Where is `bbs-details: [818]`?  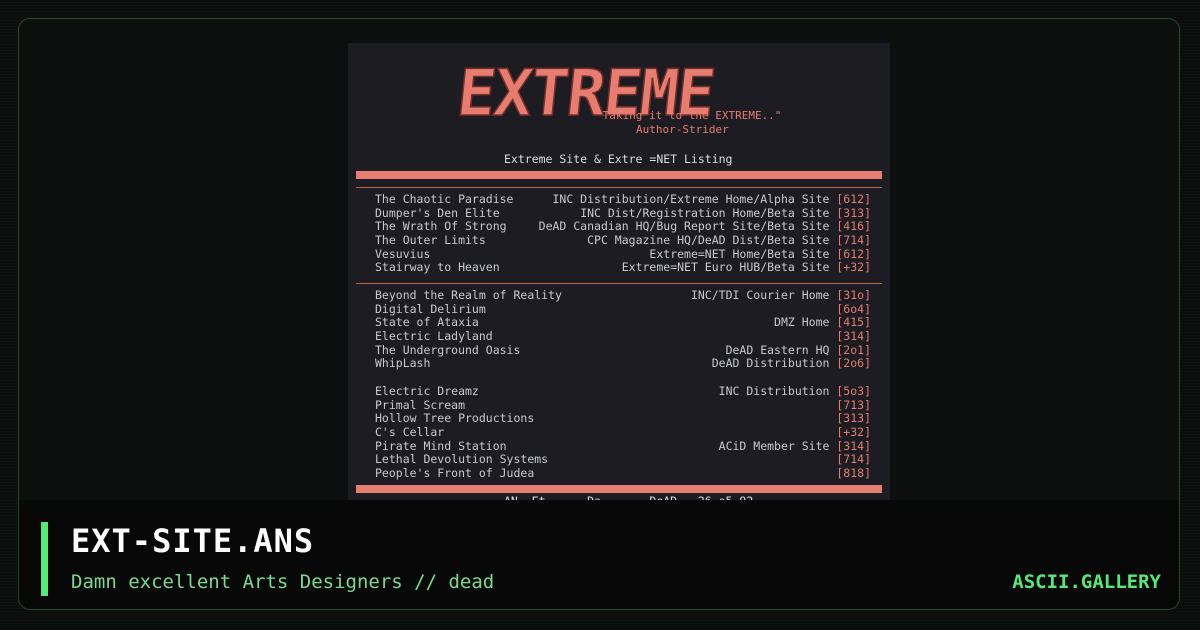 bbs-details: [818] is located at coordinates (850, 473).